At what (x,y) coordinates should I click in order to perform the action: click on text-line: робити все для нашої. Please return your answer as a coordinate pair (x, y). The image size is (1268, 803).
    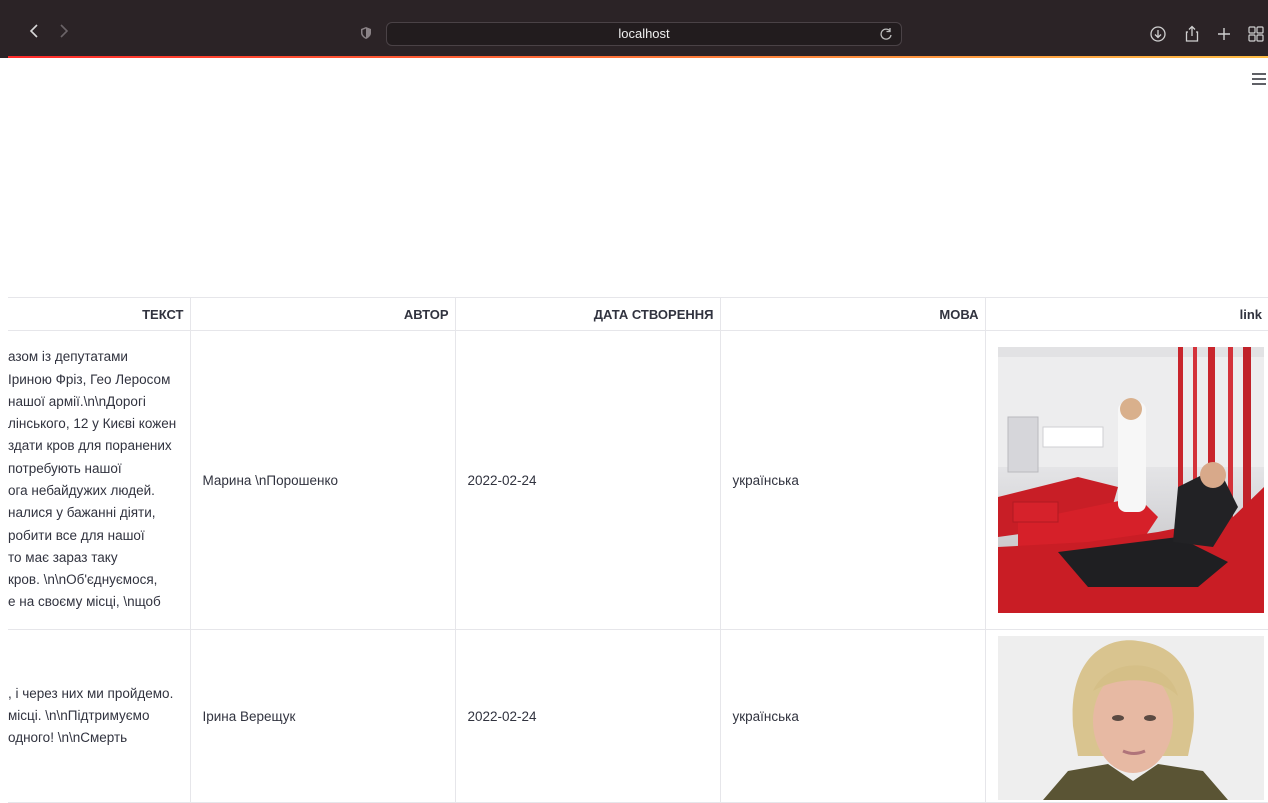
    Looking at the image, I should click on (76, 535).